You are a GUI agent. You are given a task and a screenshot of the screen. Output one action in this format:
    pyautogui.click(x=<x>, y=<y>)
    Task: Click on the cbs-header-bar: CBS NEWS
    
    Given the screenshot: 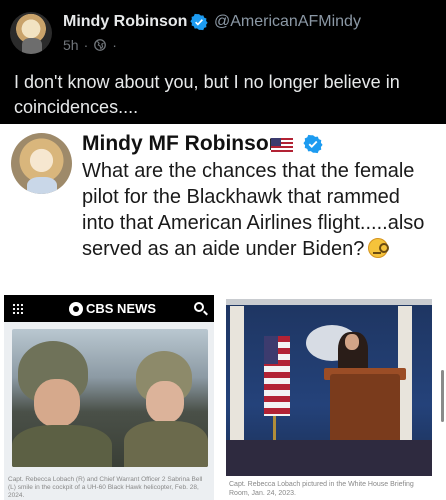 What is the action you would take?
    pyautogui.click(x=109, y=308)
    